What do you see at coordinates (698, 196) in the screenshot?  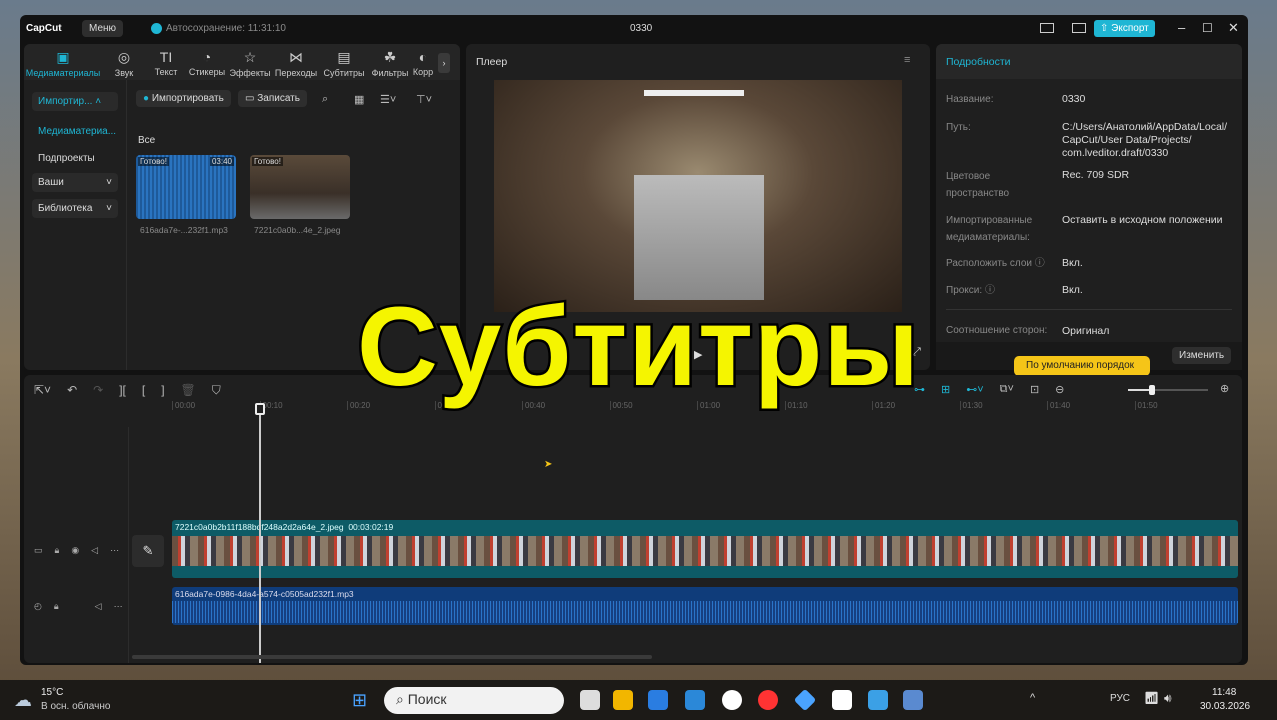 I see `preview-video` at bounding box center [698, 196].